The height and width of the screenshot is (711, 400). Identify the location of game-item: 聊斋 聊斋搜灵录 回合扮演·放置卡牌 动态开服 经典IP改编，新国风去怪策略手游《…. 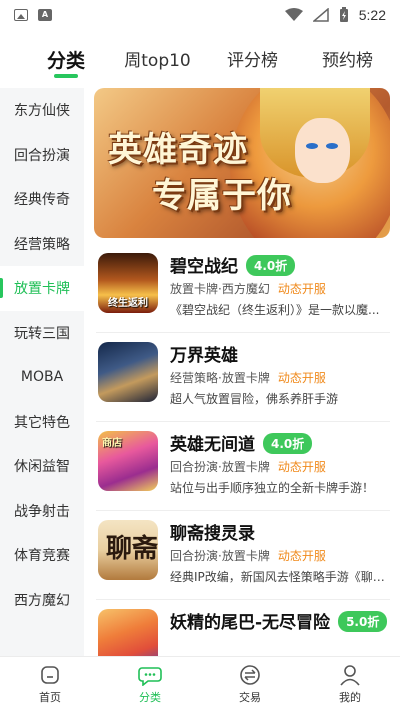
(244, 555).